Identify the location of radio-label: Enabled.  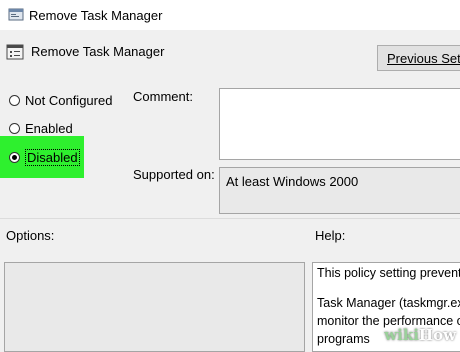
(49, 128).